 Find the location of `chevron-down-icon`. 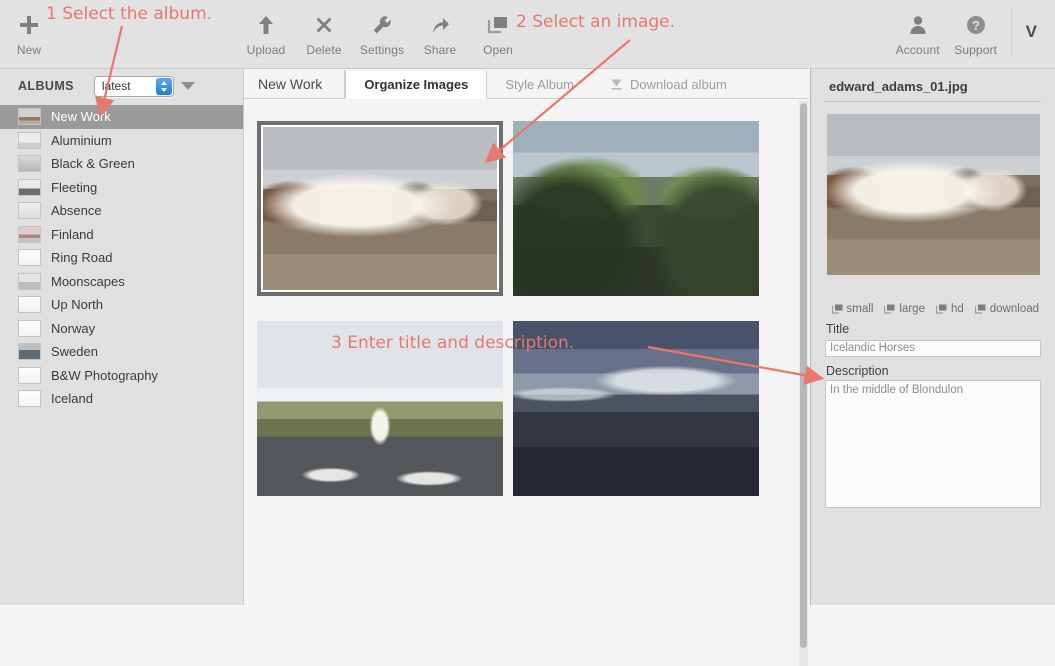

chevron-down-icon is located at coordinates (187, 86).